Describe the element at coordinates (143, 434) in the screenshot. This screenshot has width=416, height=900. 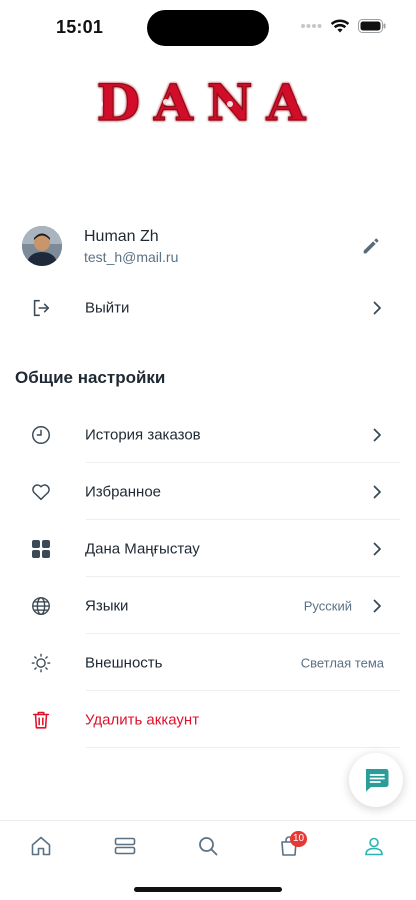
I see `menu-item-label: История заказов` at that location.